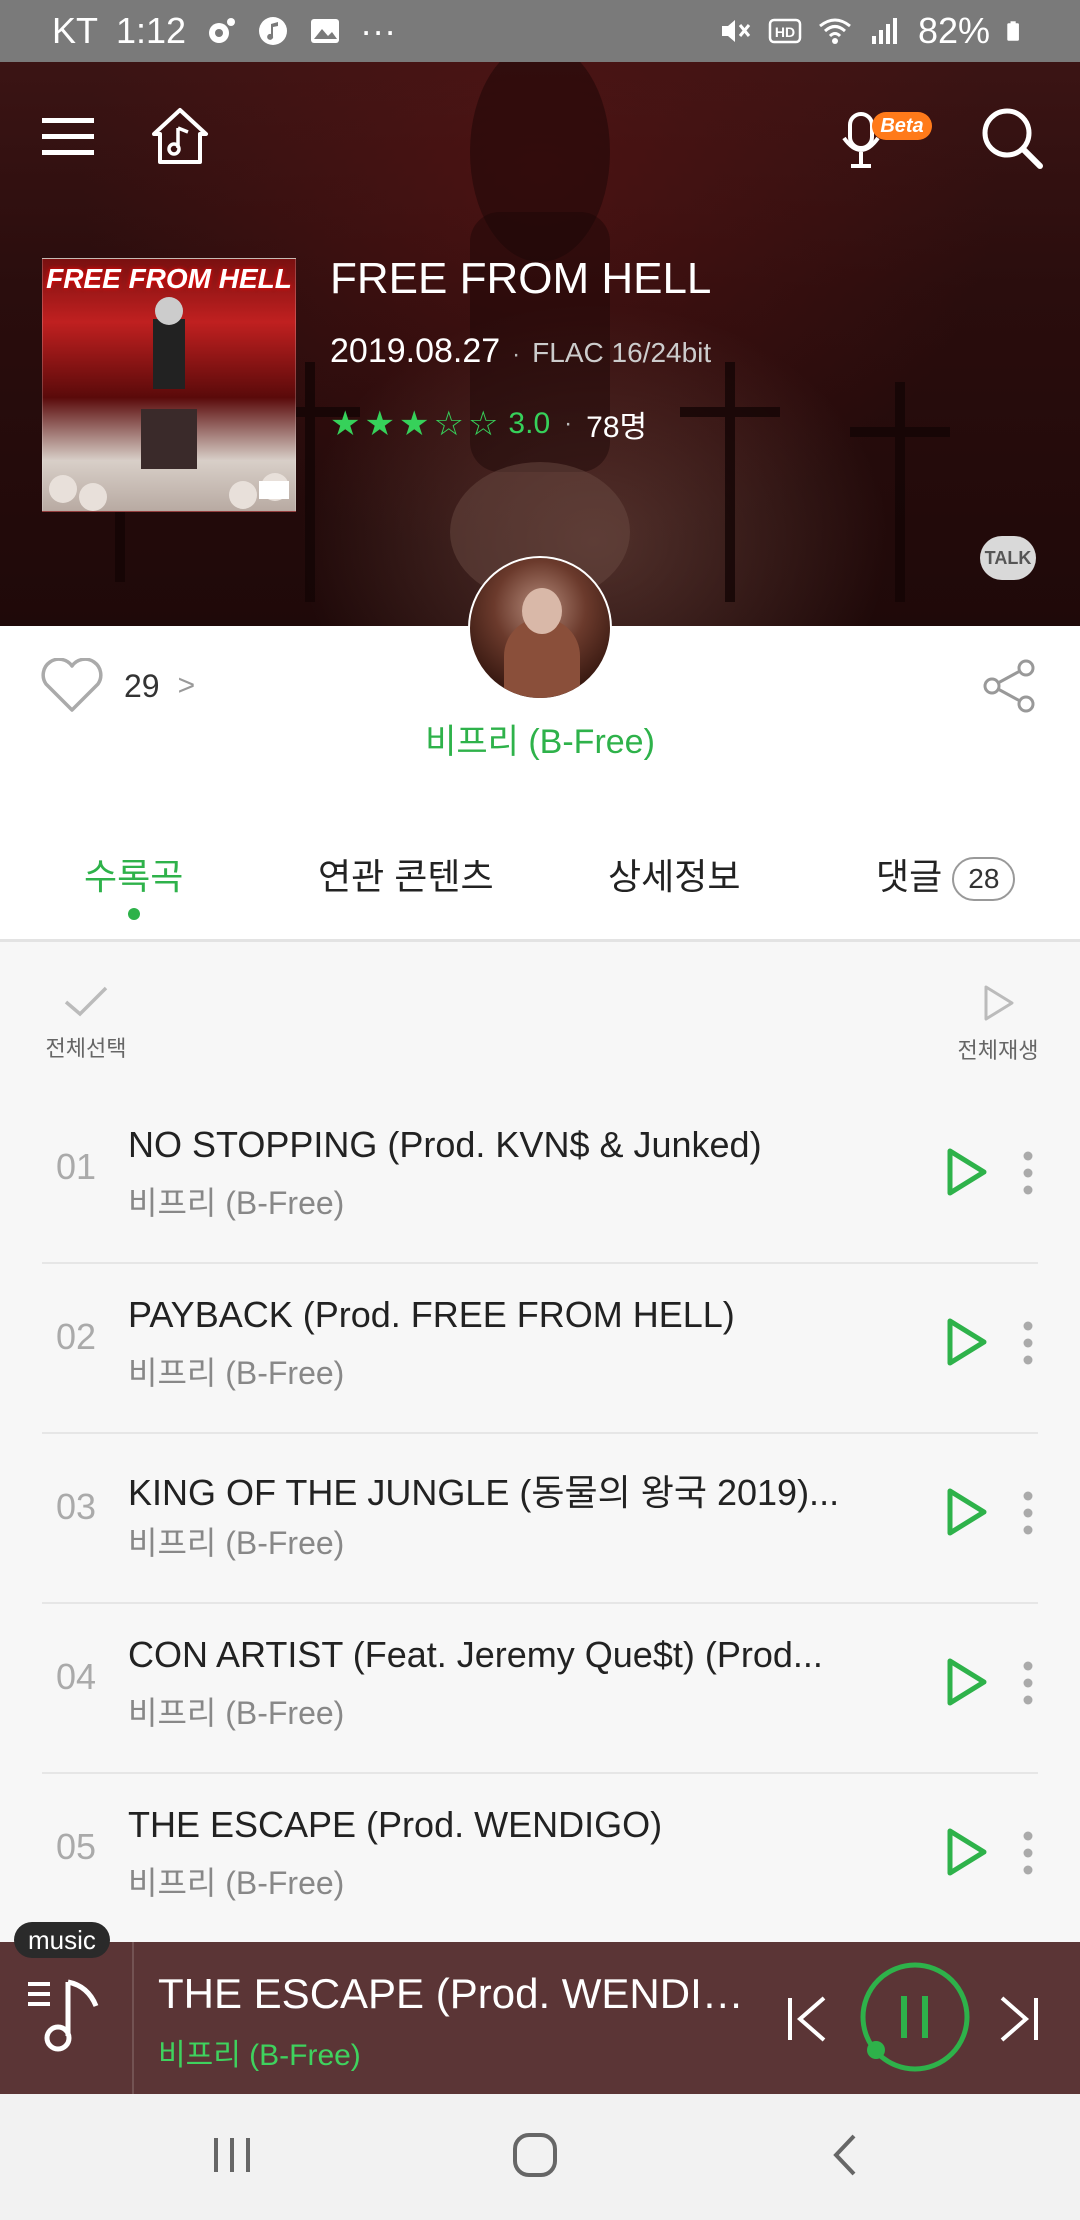  I want to click on play-outline-icon, so click(999, 1003).